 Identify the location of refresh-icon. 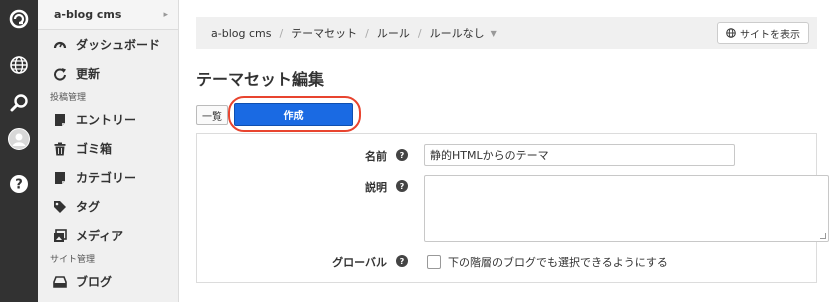
(60, 74).